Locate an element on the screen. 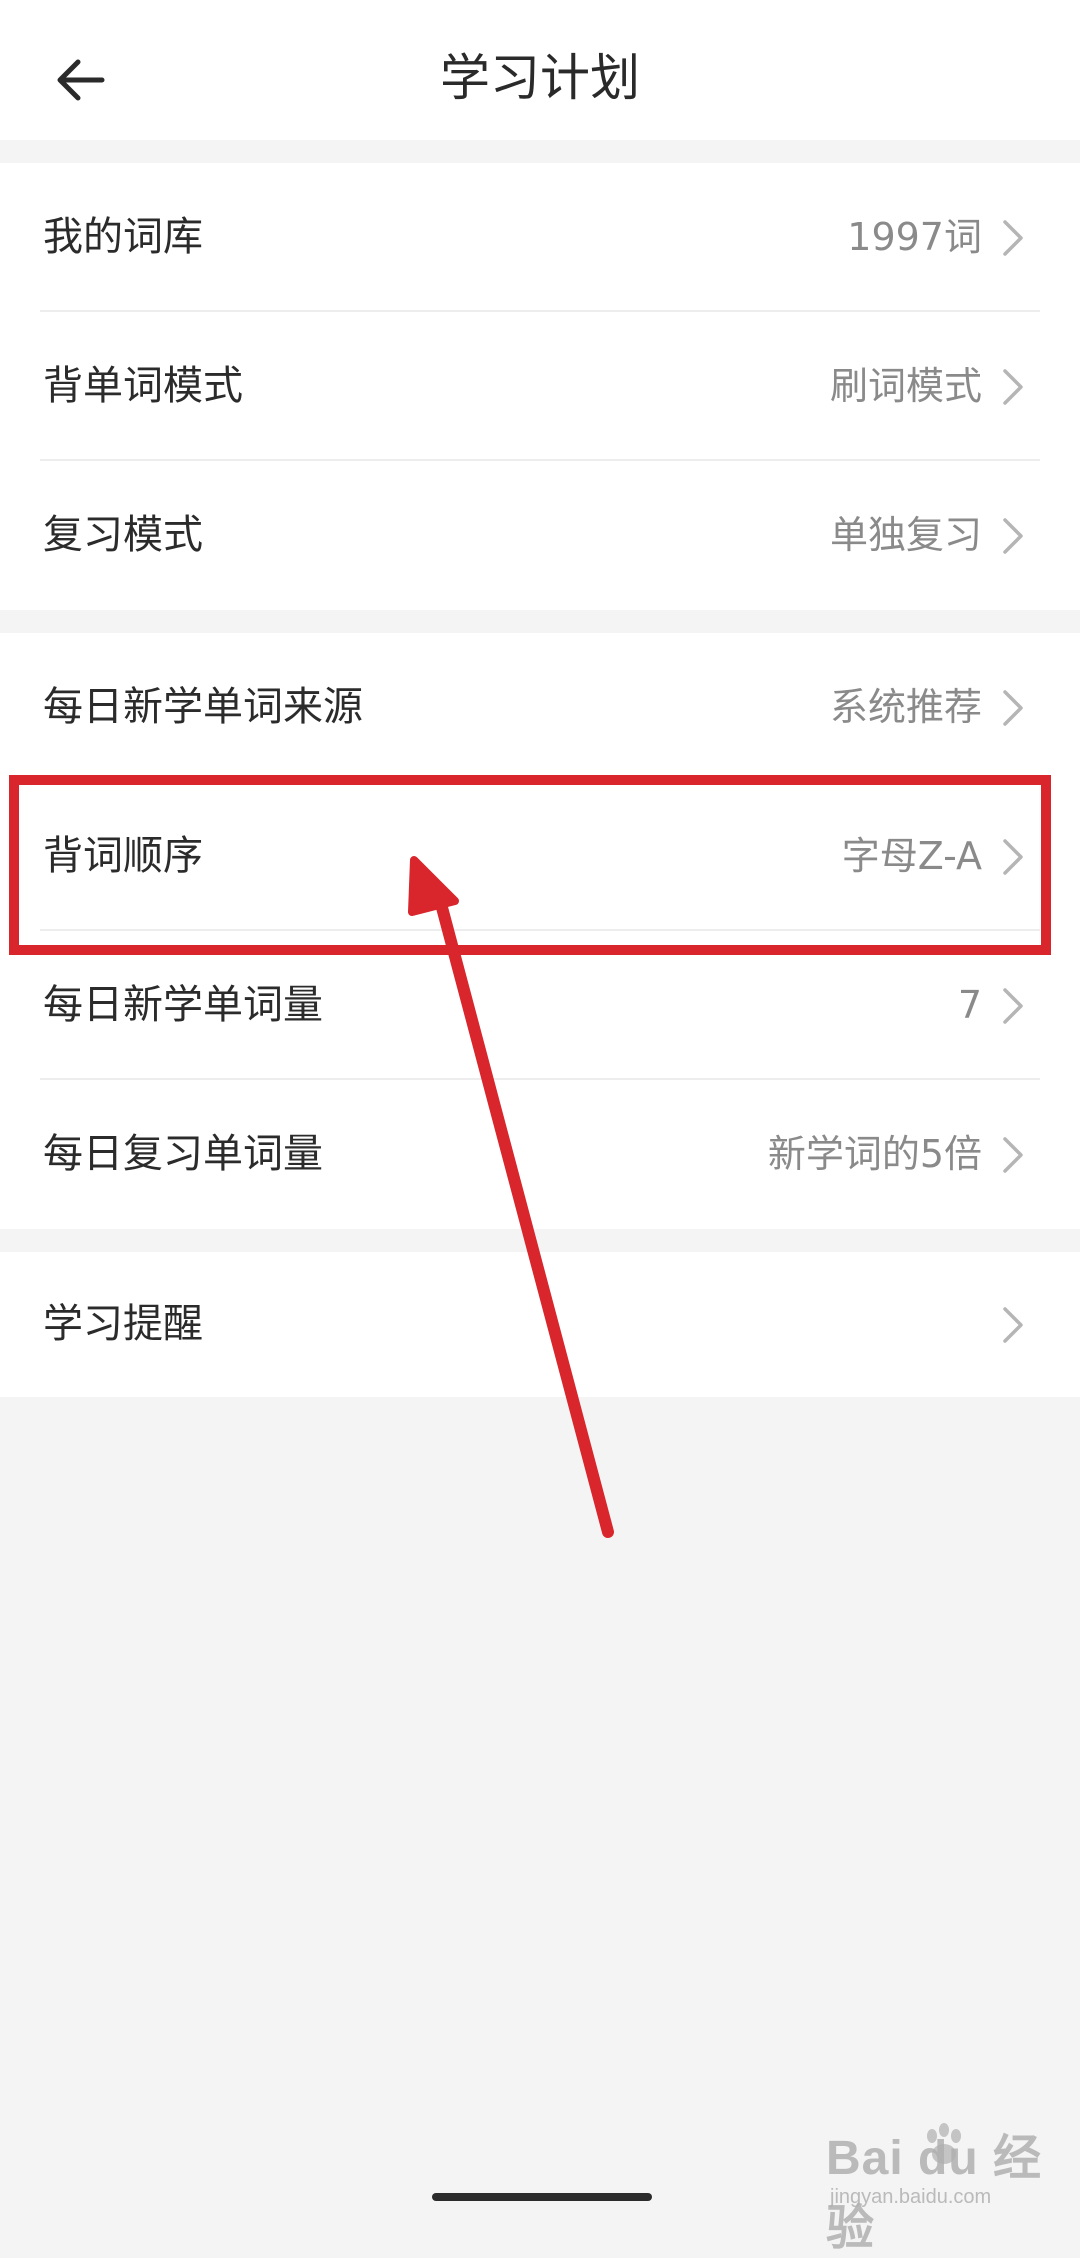 Image resolution: width=1080 pixels, height=2258 pixels. row-daily-review-count: 每日复习单词量 新学词的5倍 is located at coordinates (540, 1154).